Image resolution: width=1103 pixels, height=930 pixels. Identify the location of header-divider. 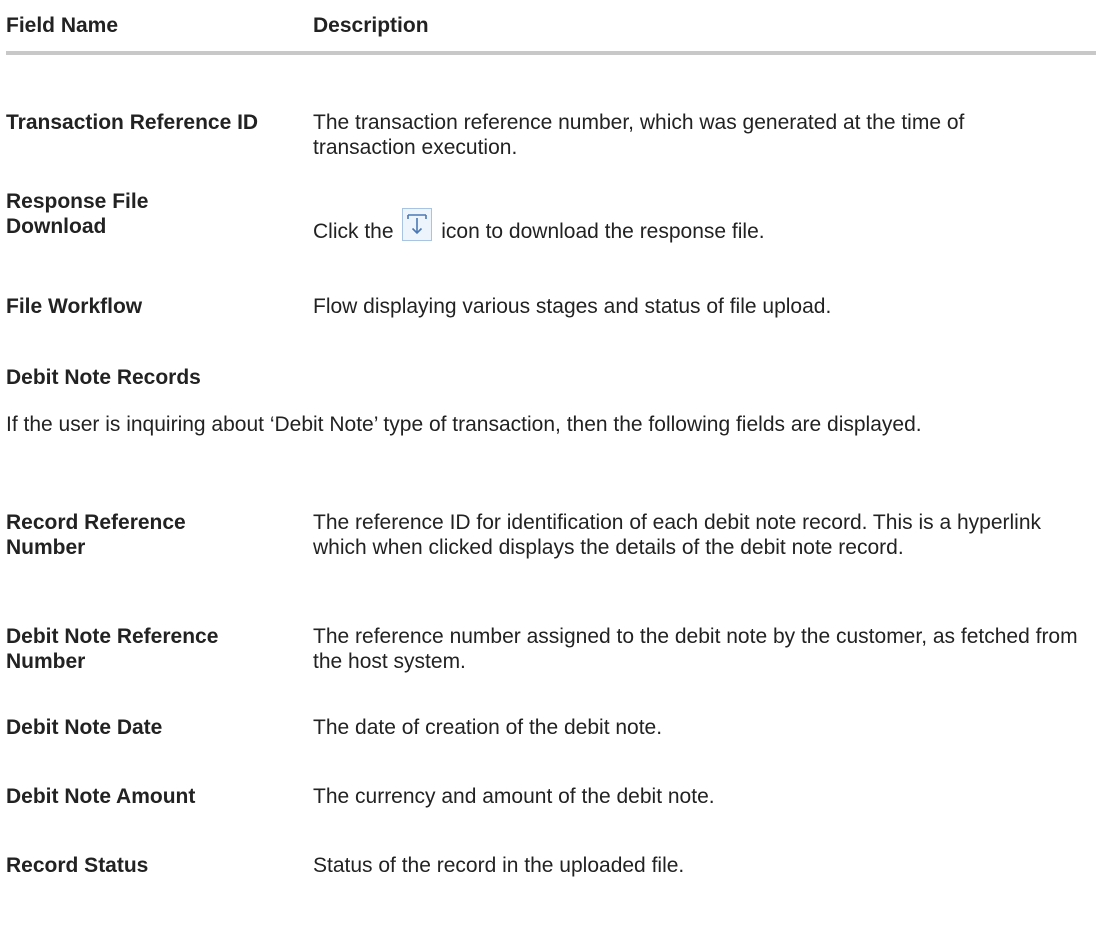
(551, 53).